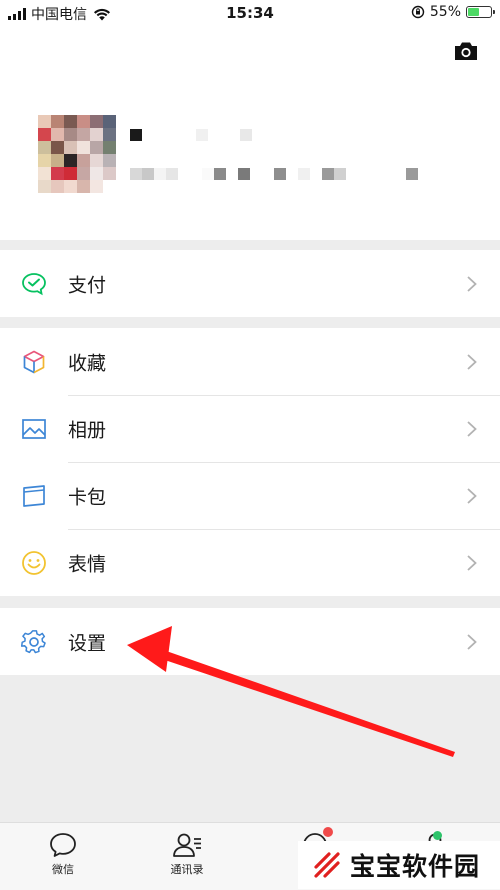  Describe the element at coordinates (250, 361) in the screenshot. I see `menu-item-favorites: 收藏` at that location.